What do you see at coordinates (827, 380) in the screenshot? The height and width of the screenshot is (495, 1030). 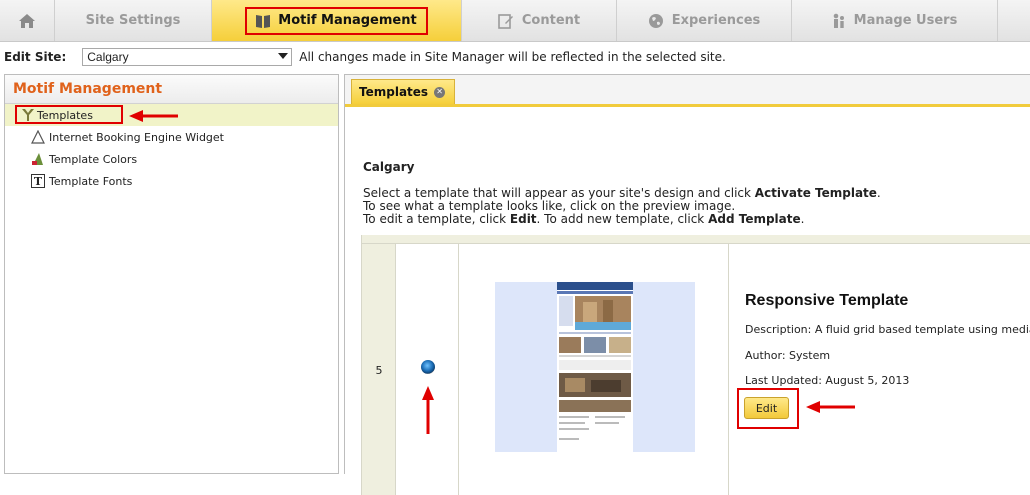 I see `template-last-updated: Last Updated: August 5, 2013` at bounding box center [827, 380].